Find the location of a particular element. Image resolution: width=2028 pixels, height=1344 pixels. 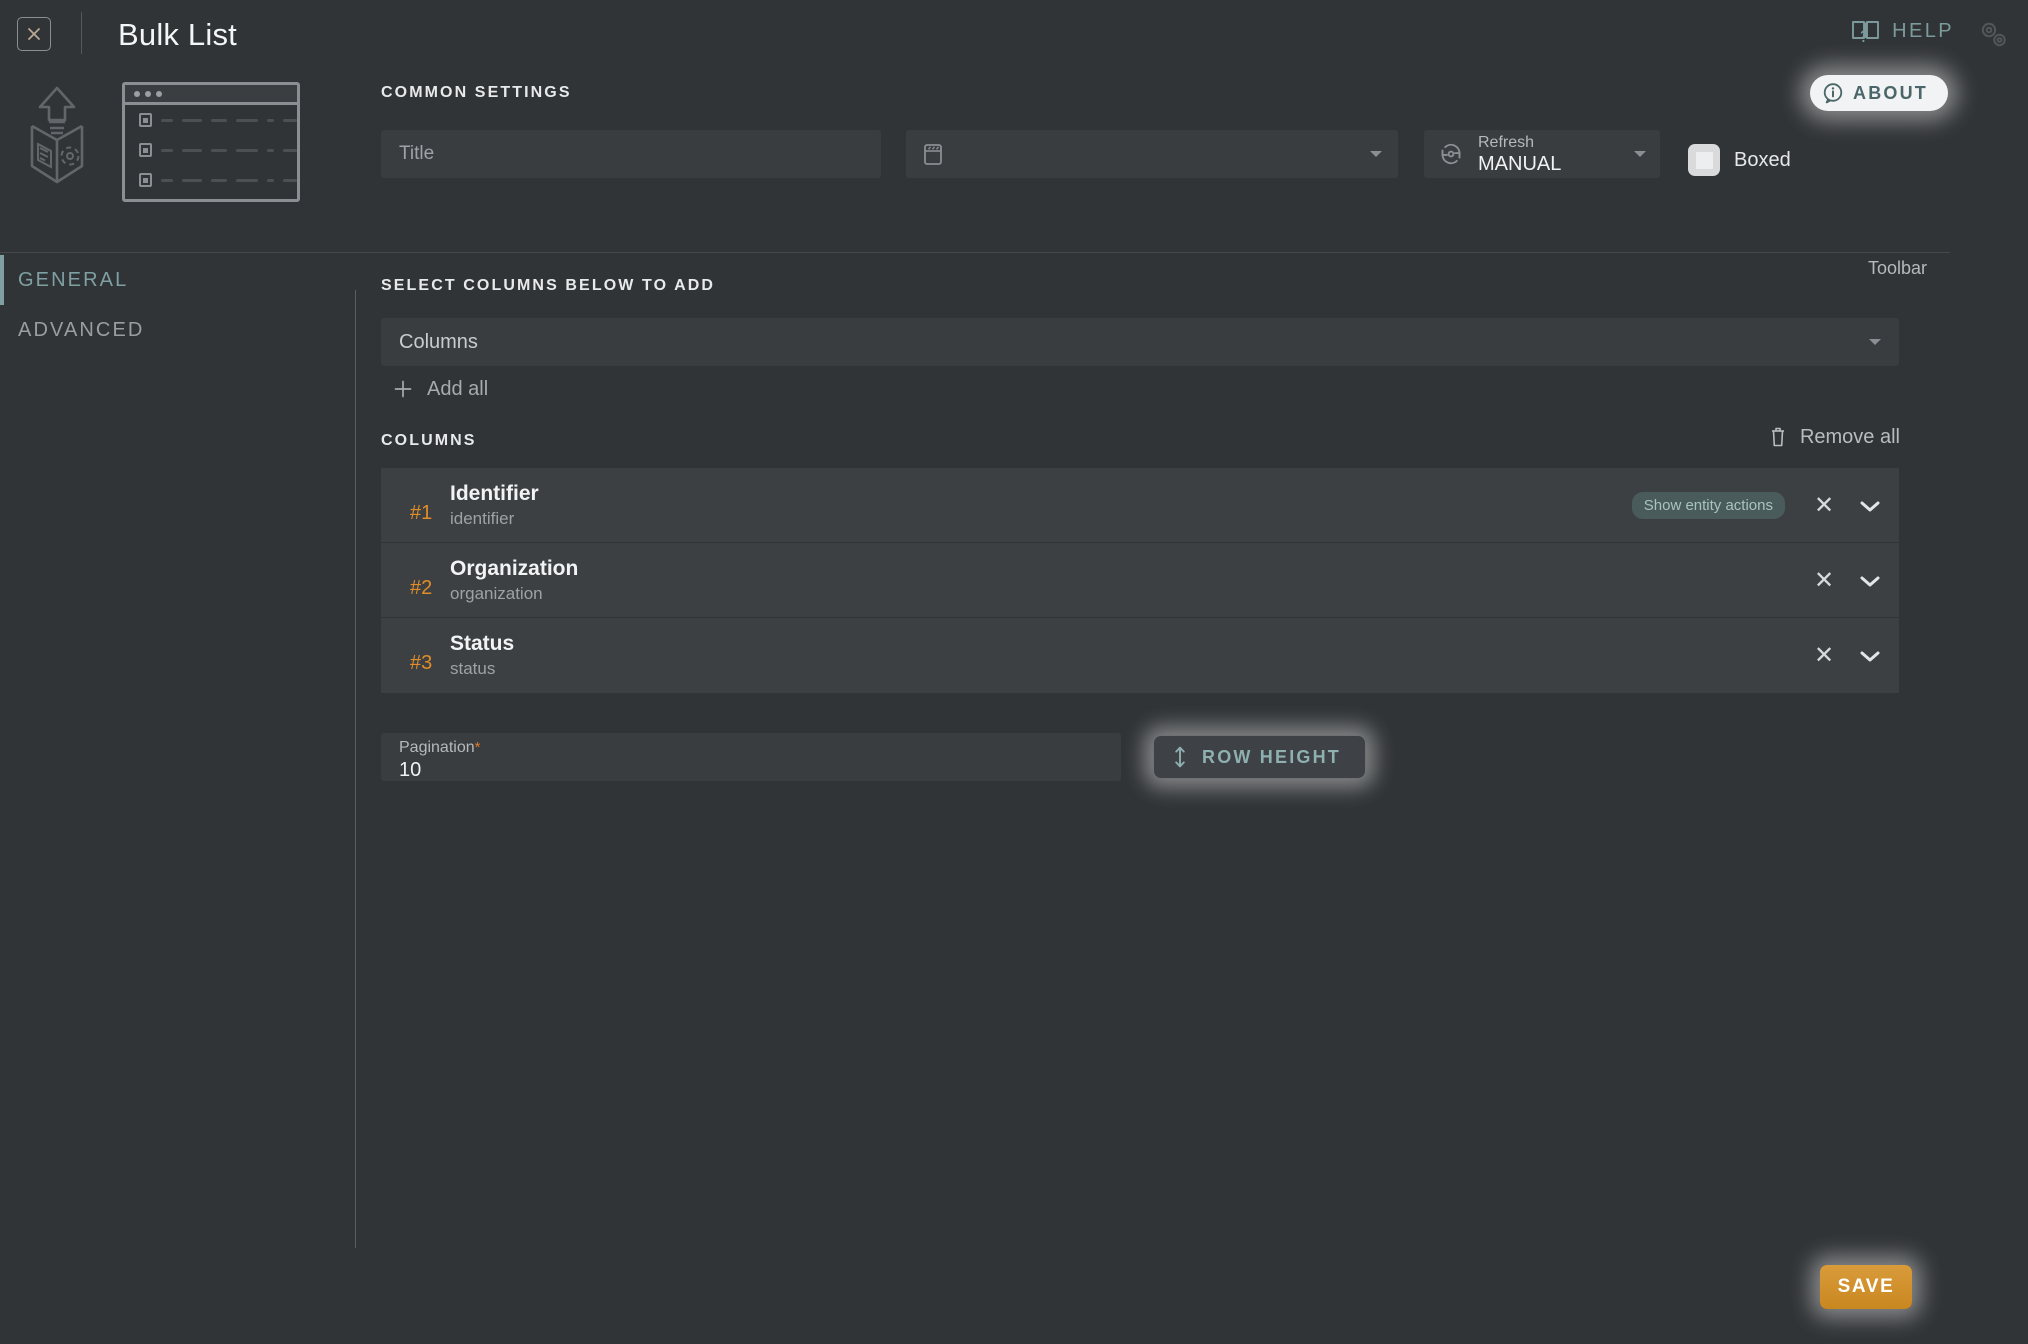

gears-icon is located at coordinates (1993, 34).